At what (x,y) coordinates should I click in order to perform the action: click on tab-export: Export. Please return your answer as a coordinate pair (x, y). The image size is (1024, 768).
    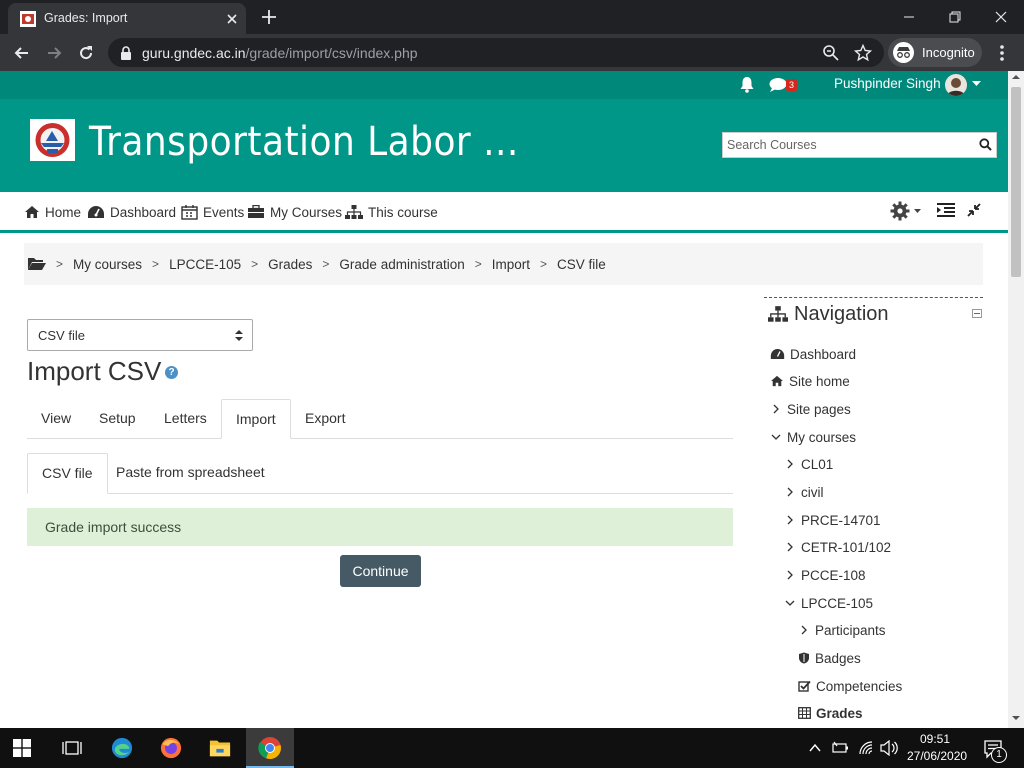
    Looking at the image, I should click on (325, 419).